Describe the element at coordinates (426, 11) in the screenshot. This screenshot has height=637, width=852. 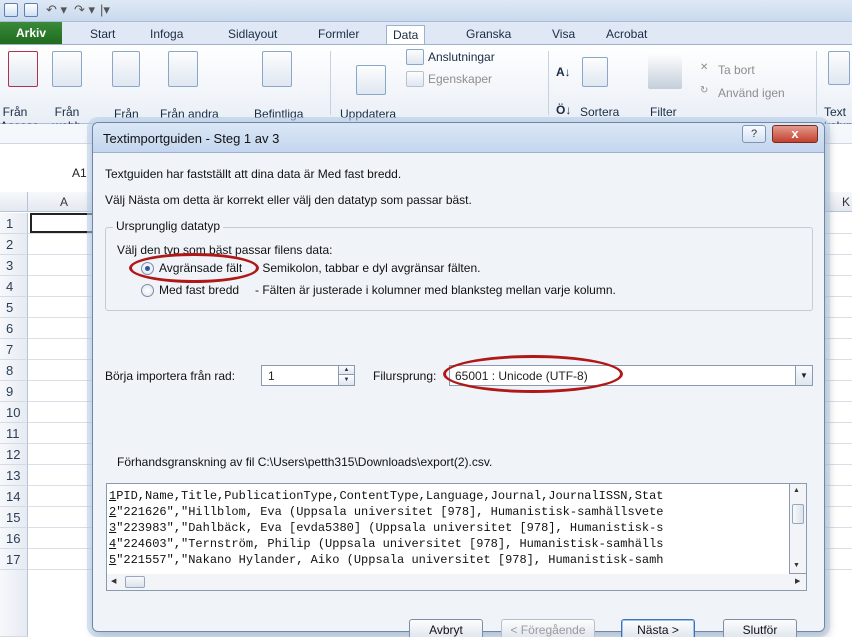
I see `quick-access-toolbar: ↶ ▾ ↷ ▾ |▾` at that location.